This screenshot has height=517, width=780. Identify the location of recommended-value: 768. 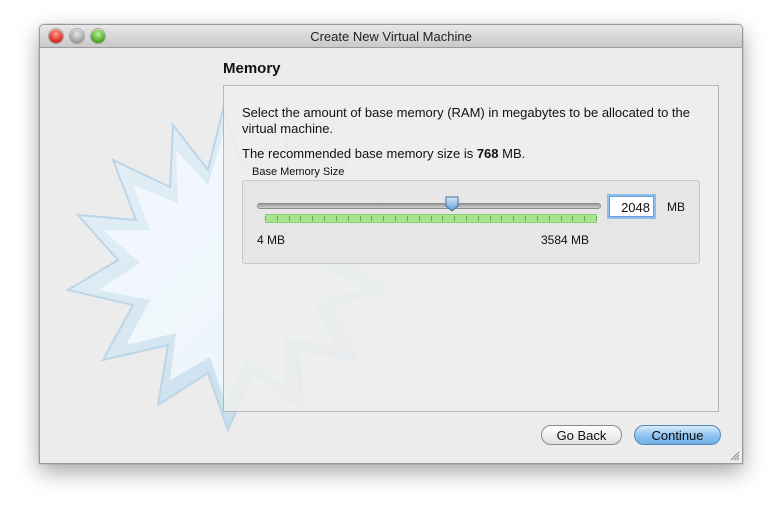
(487, 153).